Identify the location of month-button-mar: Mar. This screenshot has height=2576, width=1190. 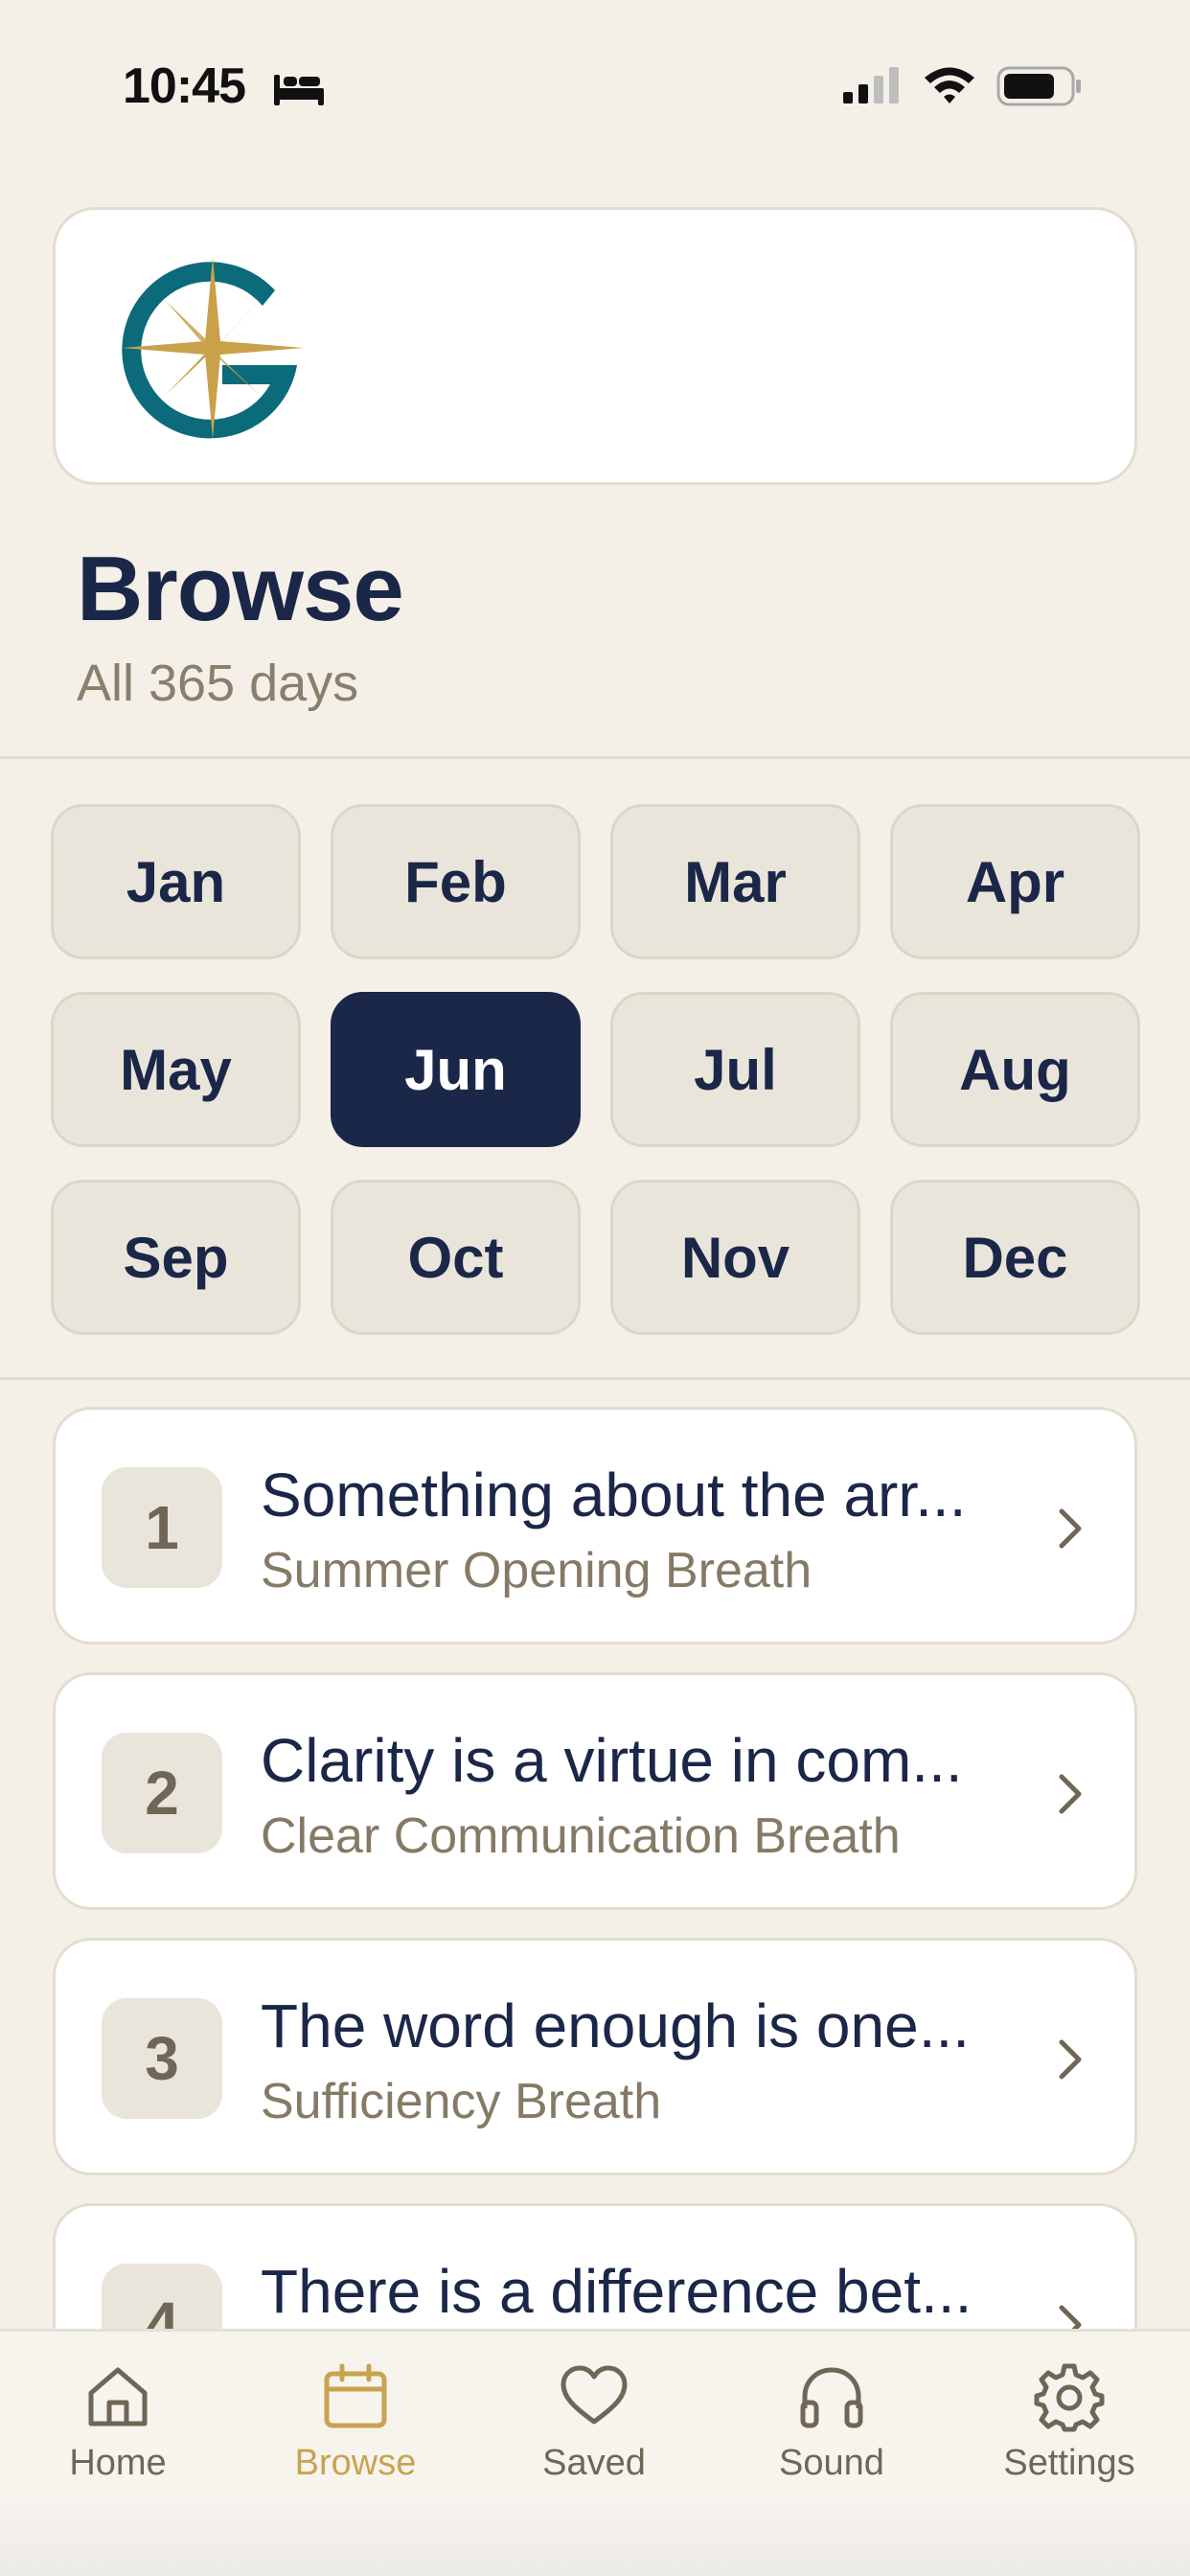
(735, 881).